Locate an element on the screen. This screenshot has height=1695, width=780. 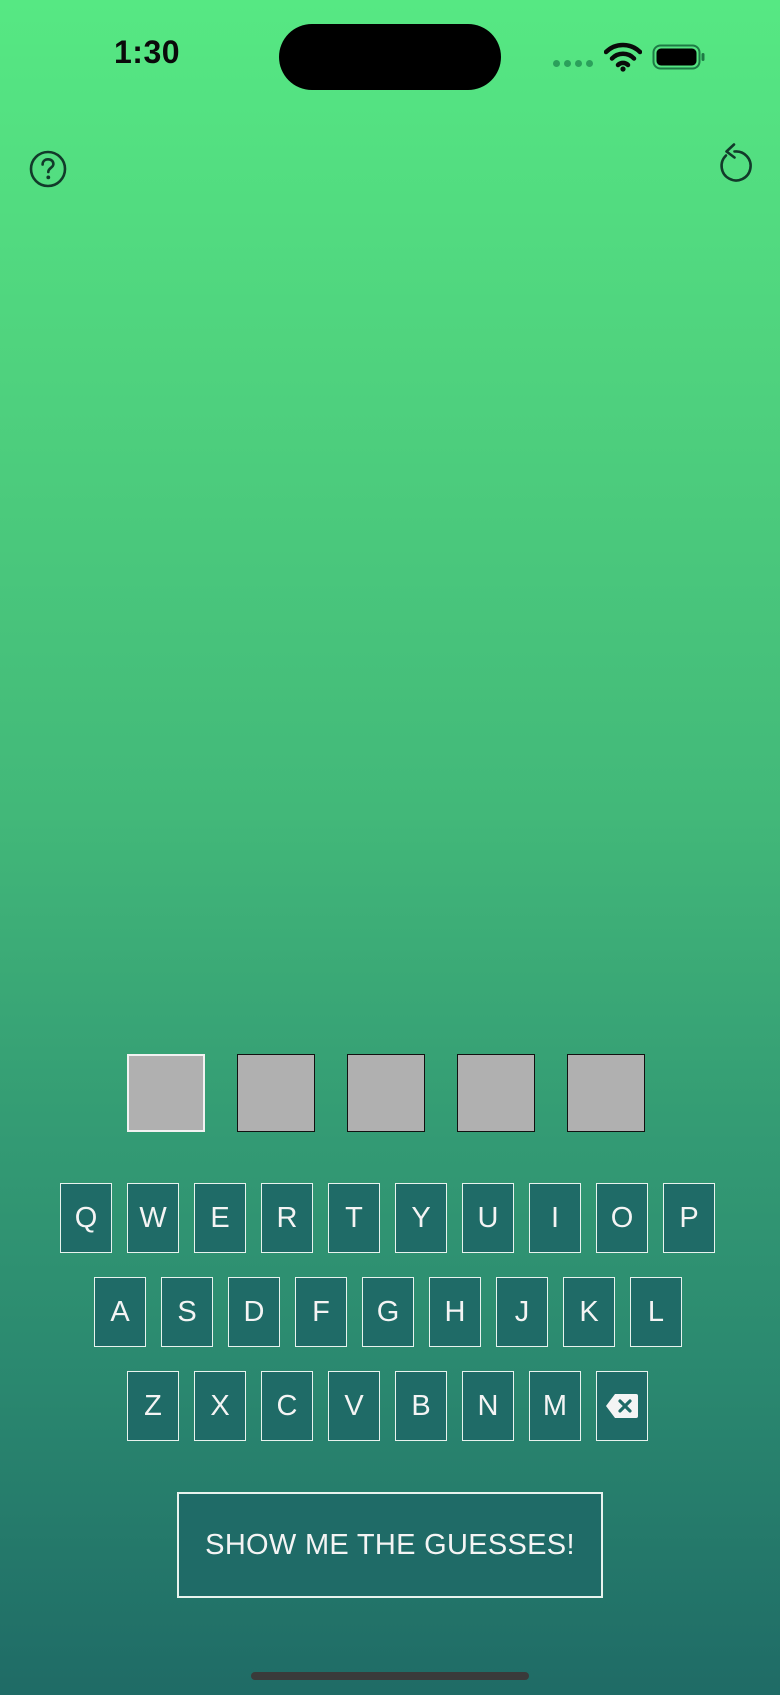
status-time: 1:30 is located at coordinates (147, 52).